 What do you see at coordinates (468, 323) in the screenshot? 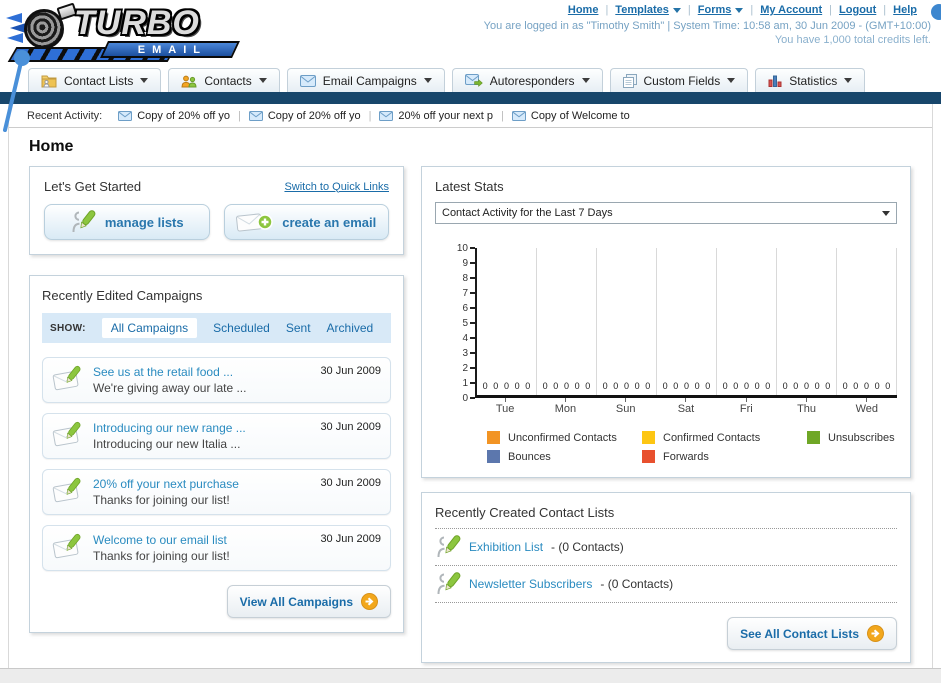
I see `y-tick-label: 5` at bounding box center [468, 323].